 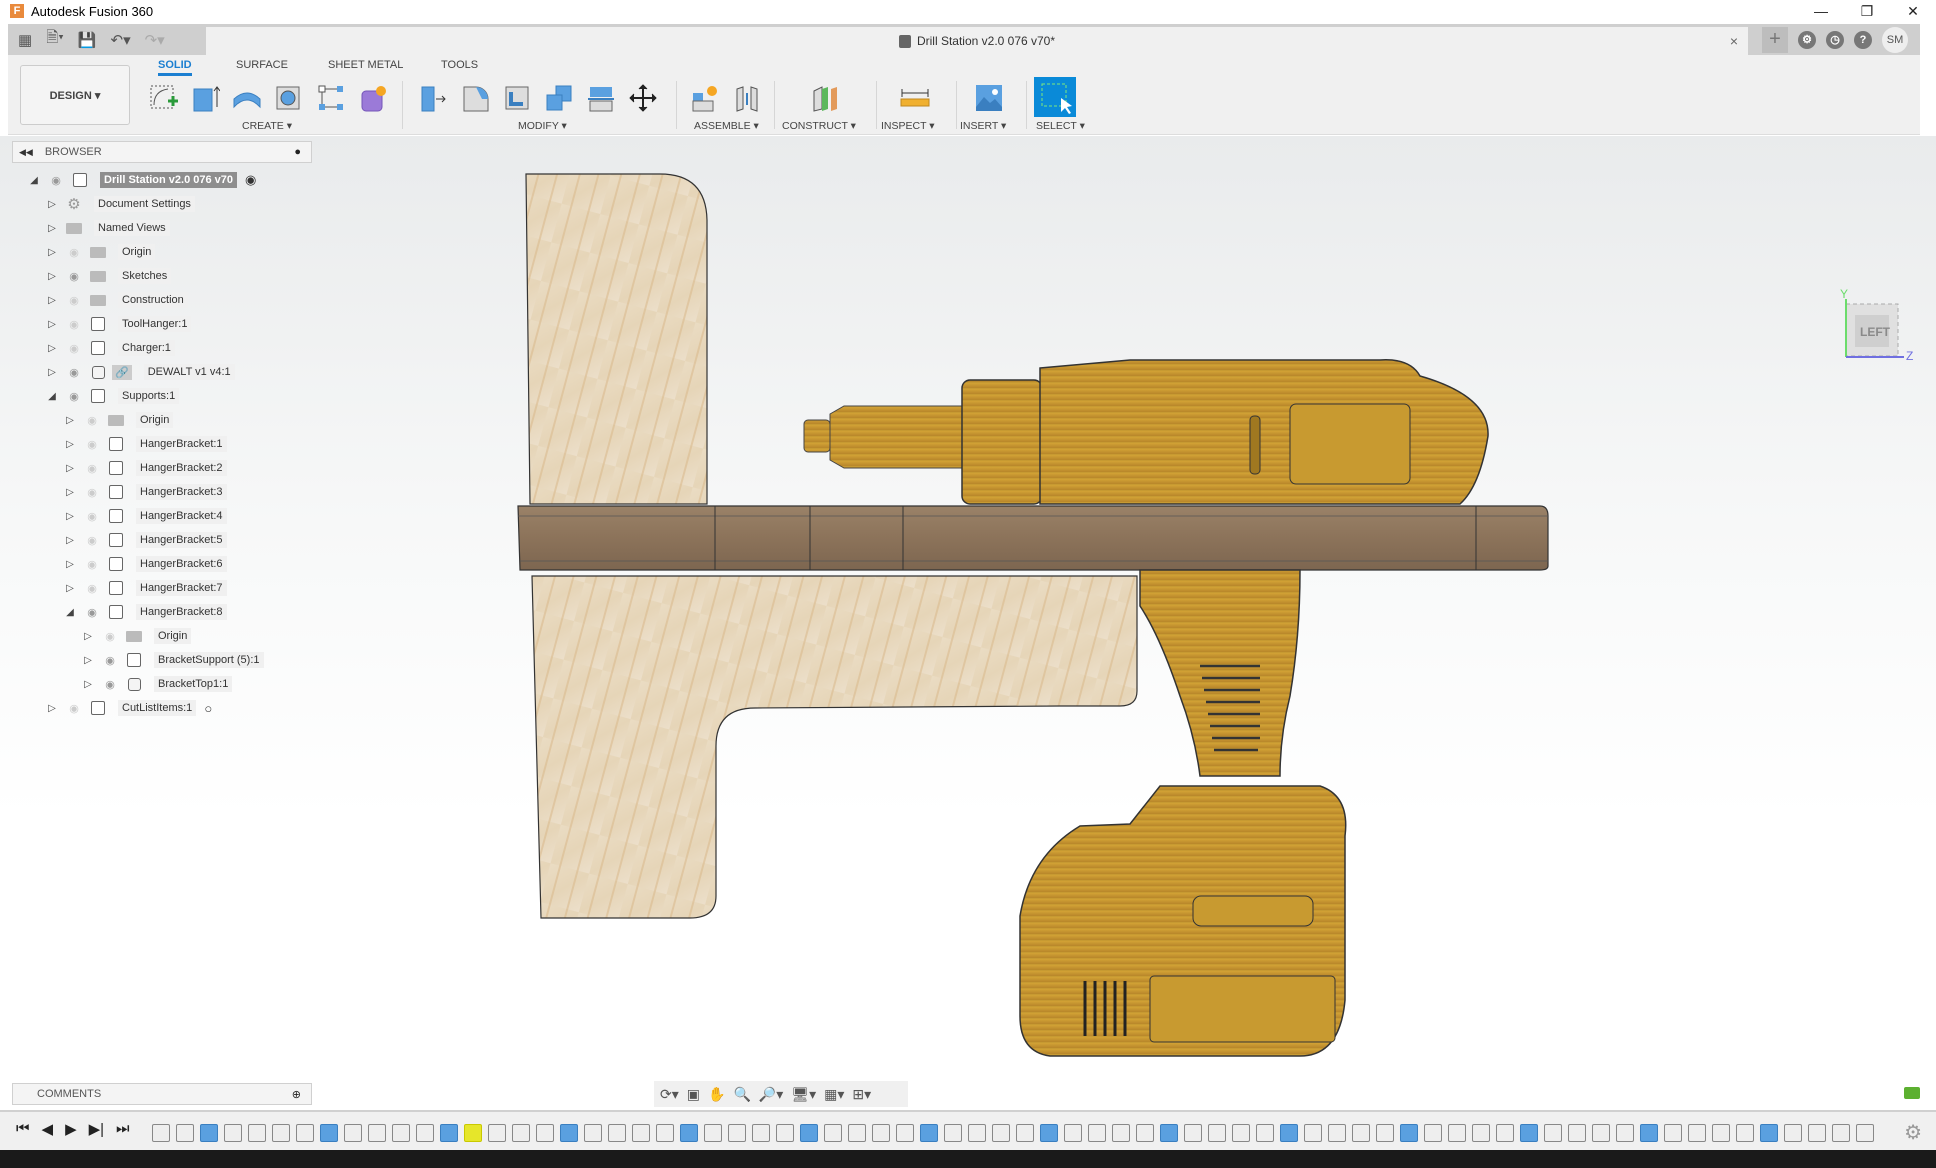 I want to click on look-at-icon: ▣, so click(x=693, y=1094).